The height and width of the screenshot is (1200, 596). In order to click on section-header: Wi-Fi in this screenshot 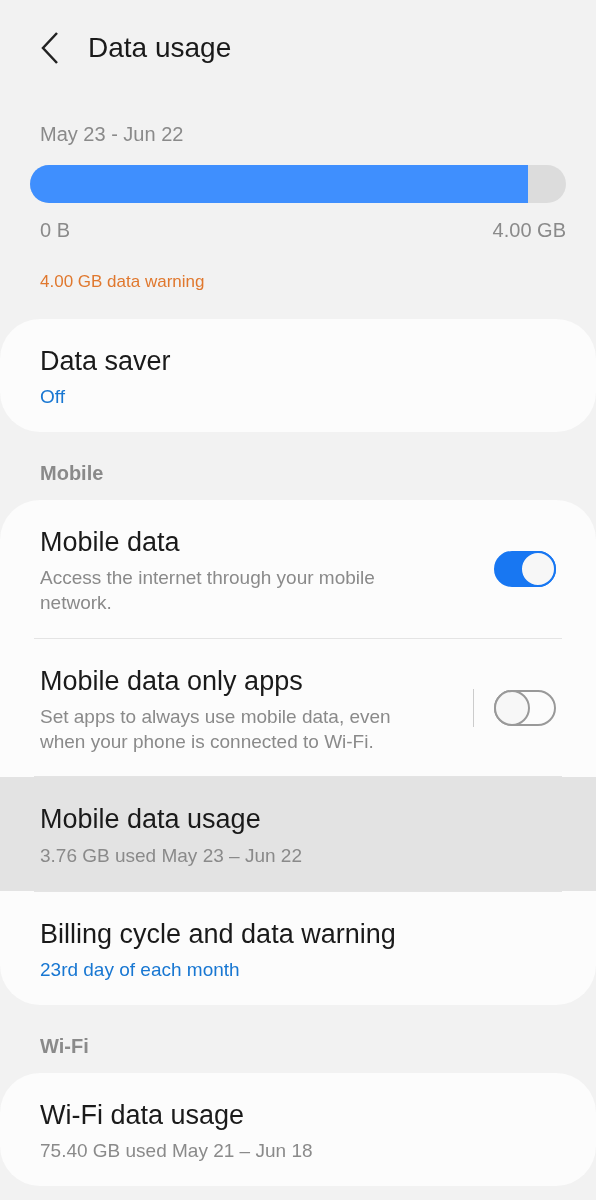, I will do `click(64, 1046)`.